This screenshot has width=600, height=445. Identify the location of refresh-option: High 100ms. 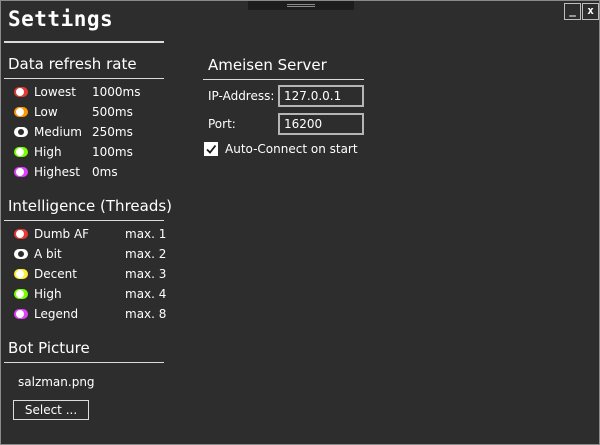
(89, 153).